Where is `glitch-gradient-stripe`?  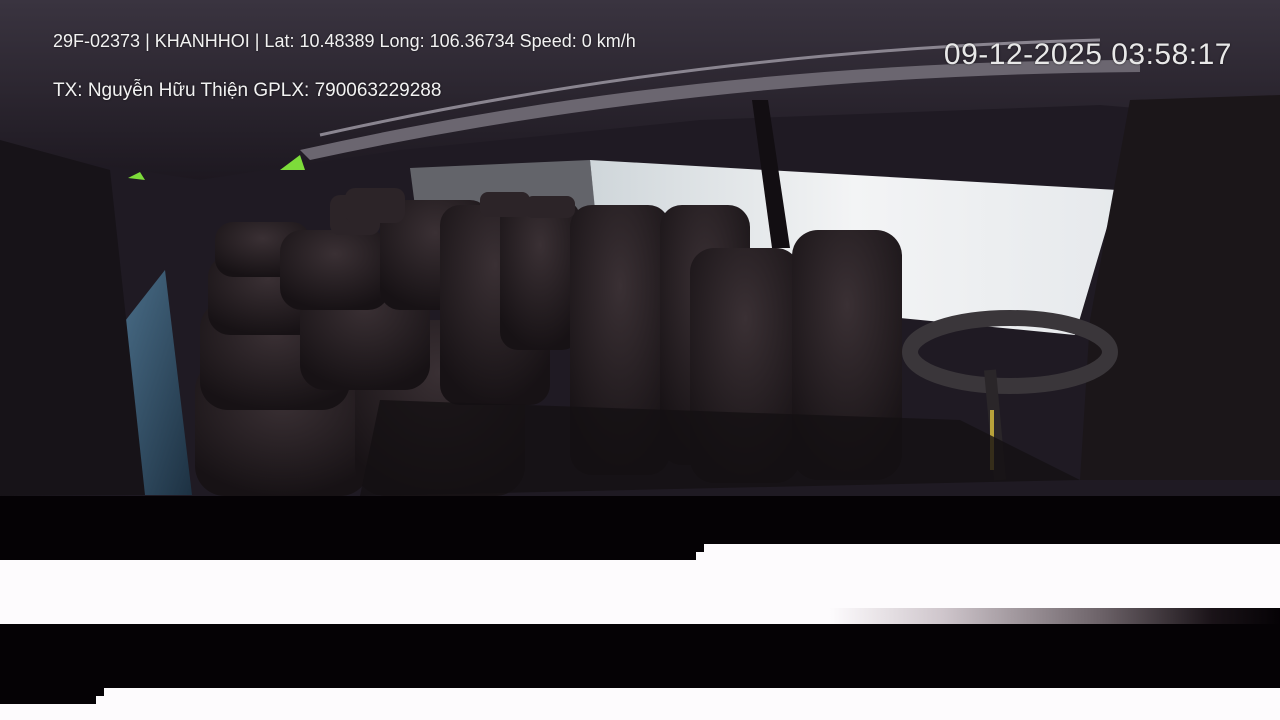
glitch-gradient-stripe is located at coordinates (1055, 616).